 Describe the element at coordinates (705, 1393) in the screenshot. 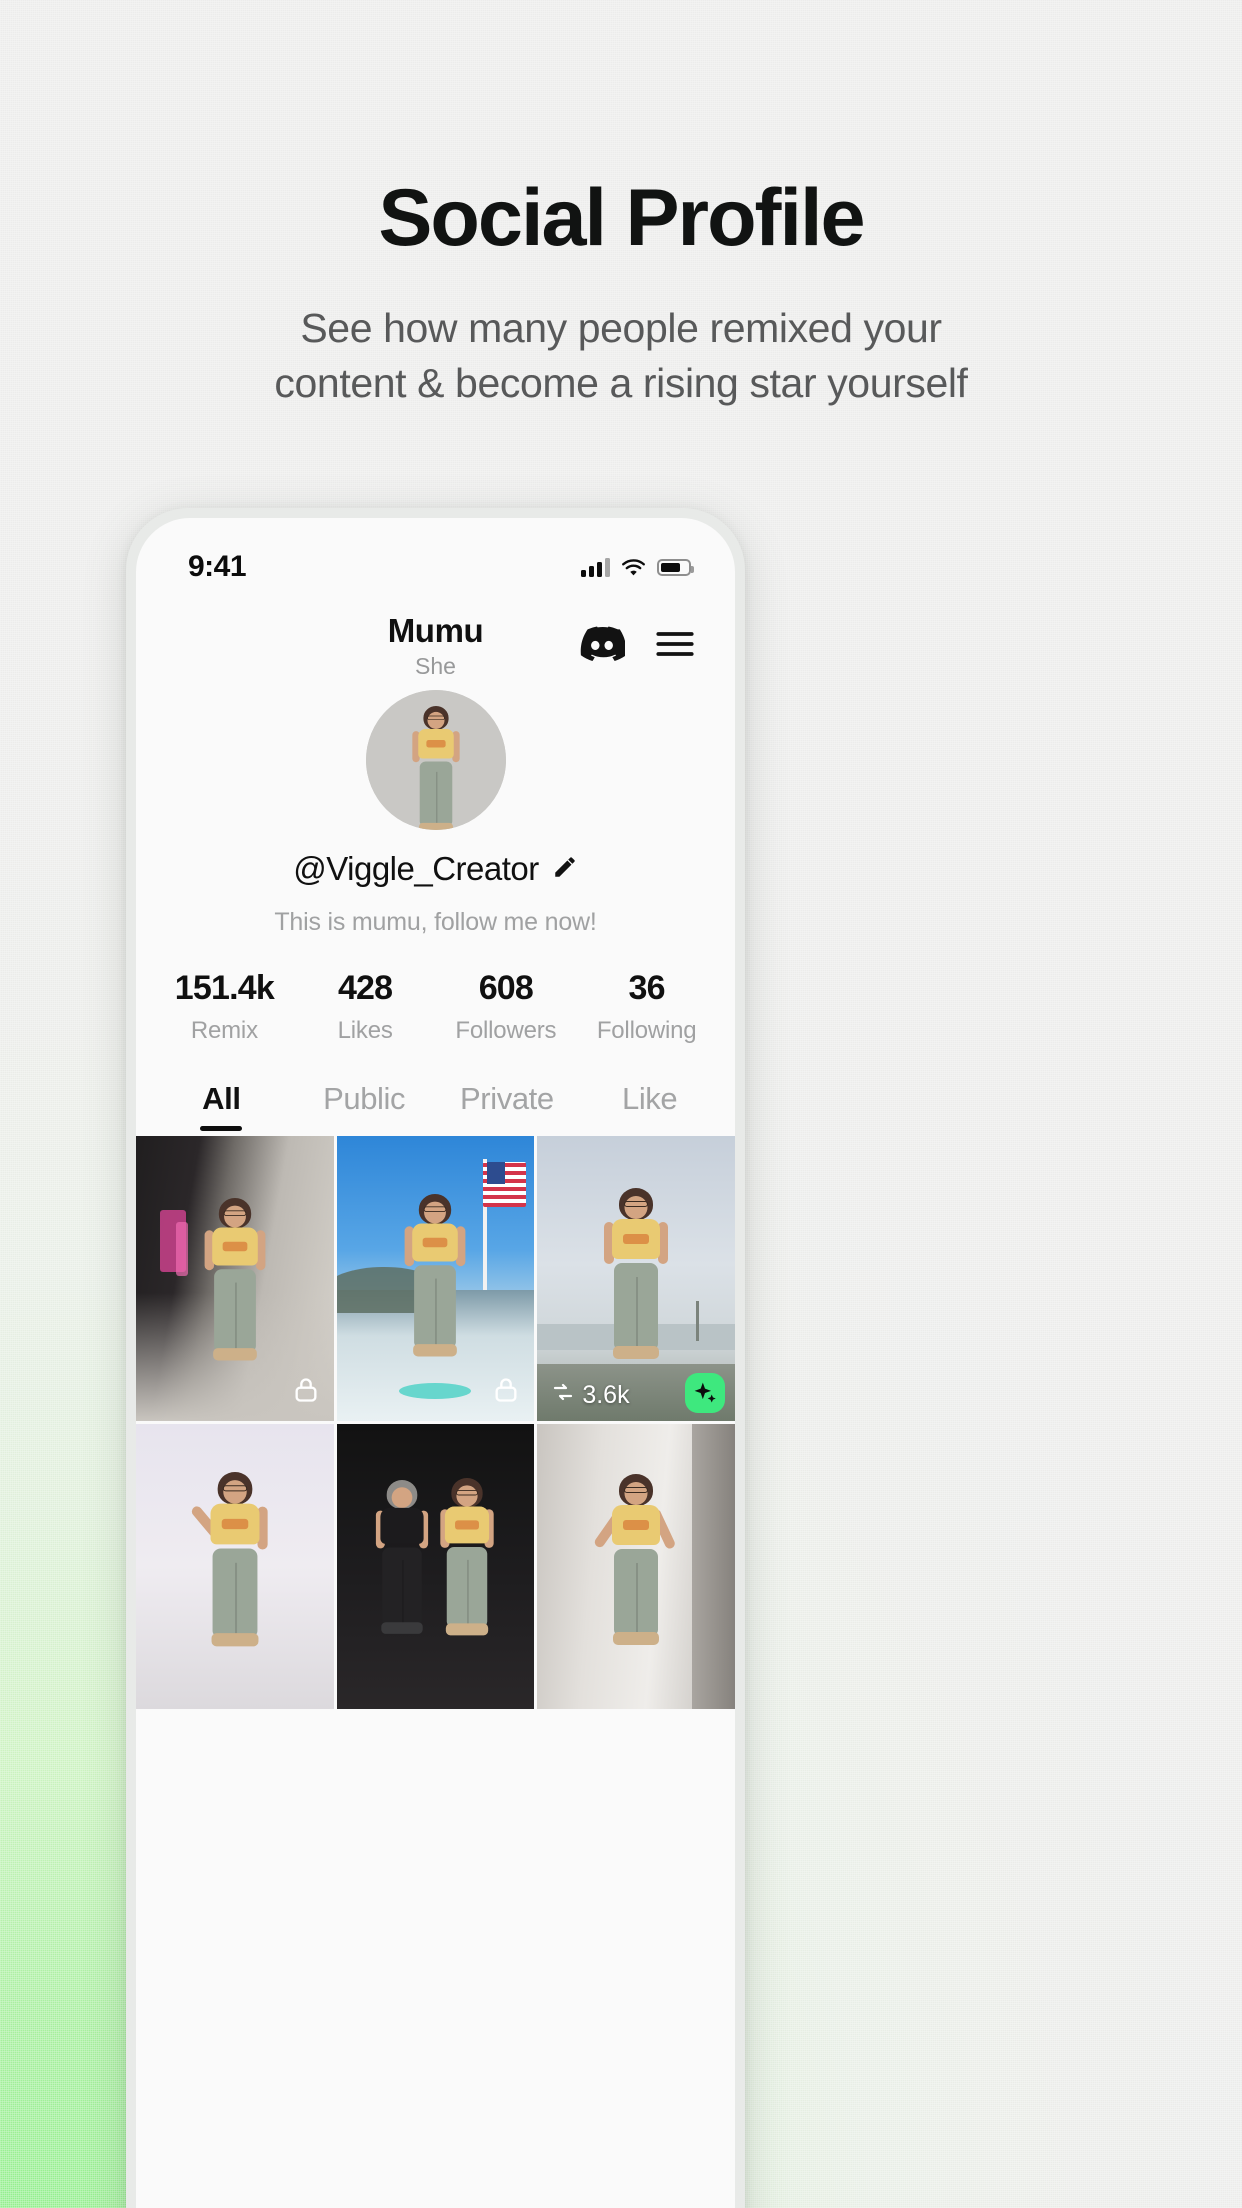

I see `sparkle-icon` at that location.